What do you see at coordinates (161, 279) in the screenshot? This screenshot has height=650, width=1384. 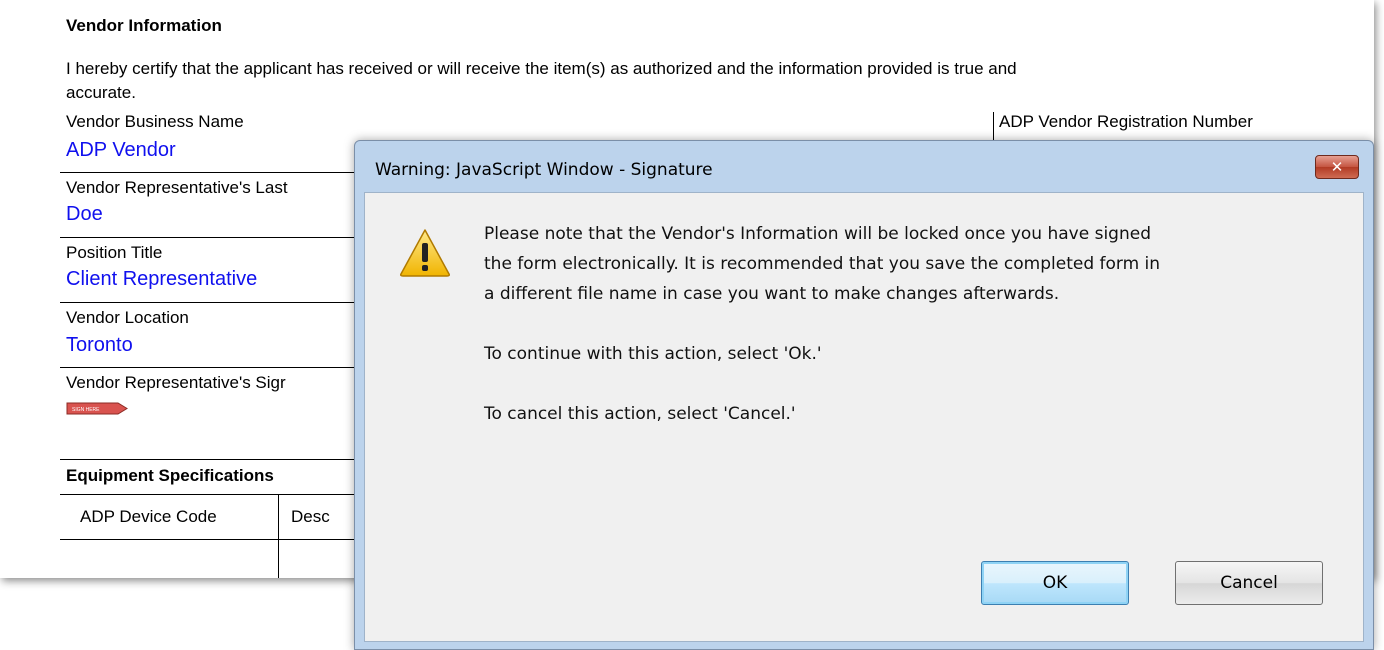 I see `position-title-field: Client Representative` at bounding box center [161, 279].